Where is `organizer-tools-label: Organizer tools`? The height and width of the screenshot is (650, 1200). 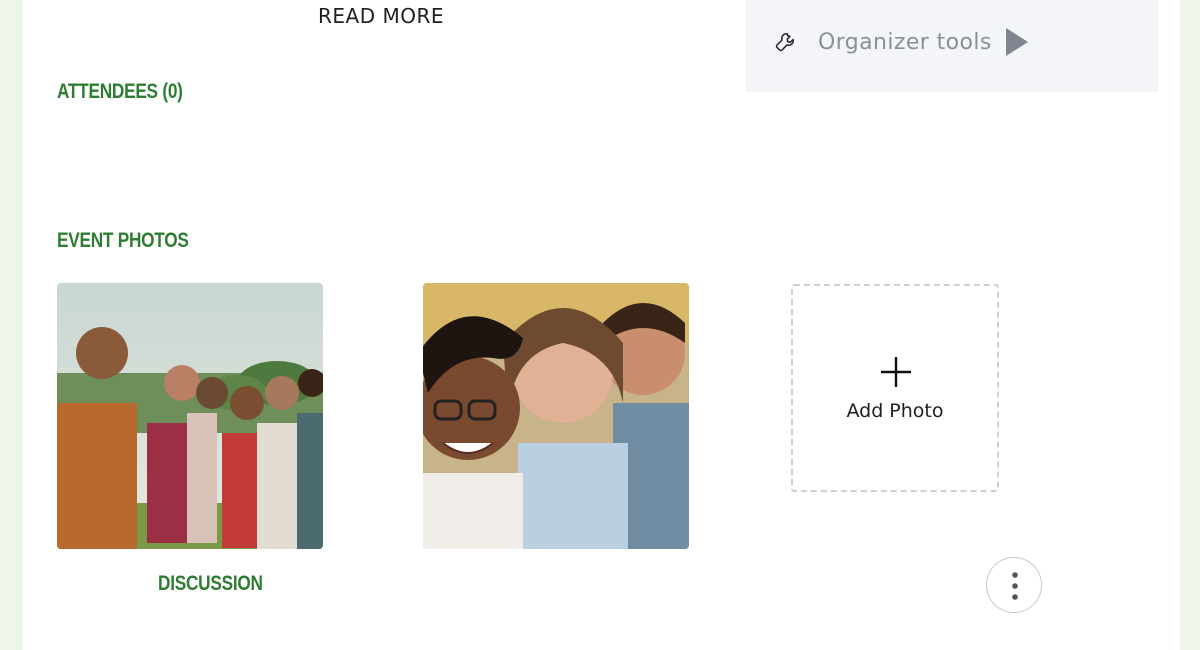 organizer-tools-label: Organizer tools is located at coordinates (905, 42).